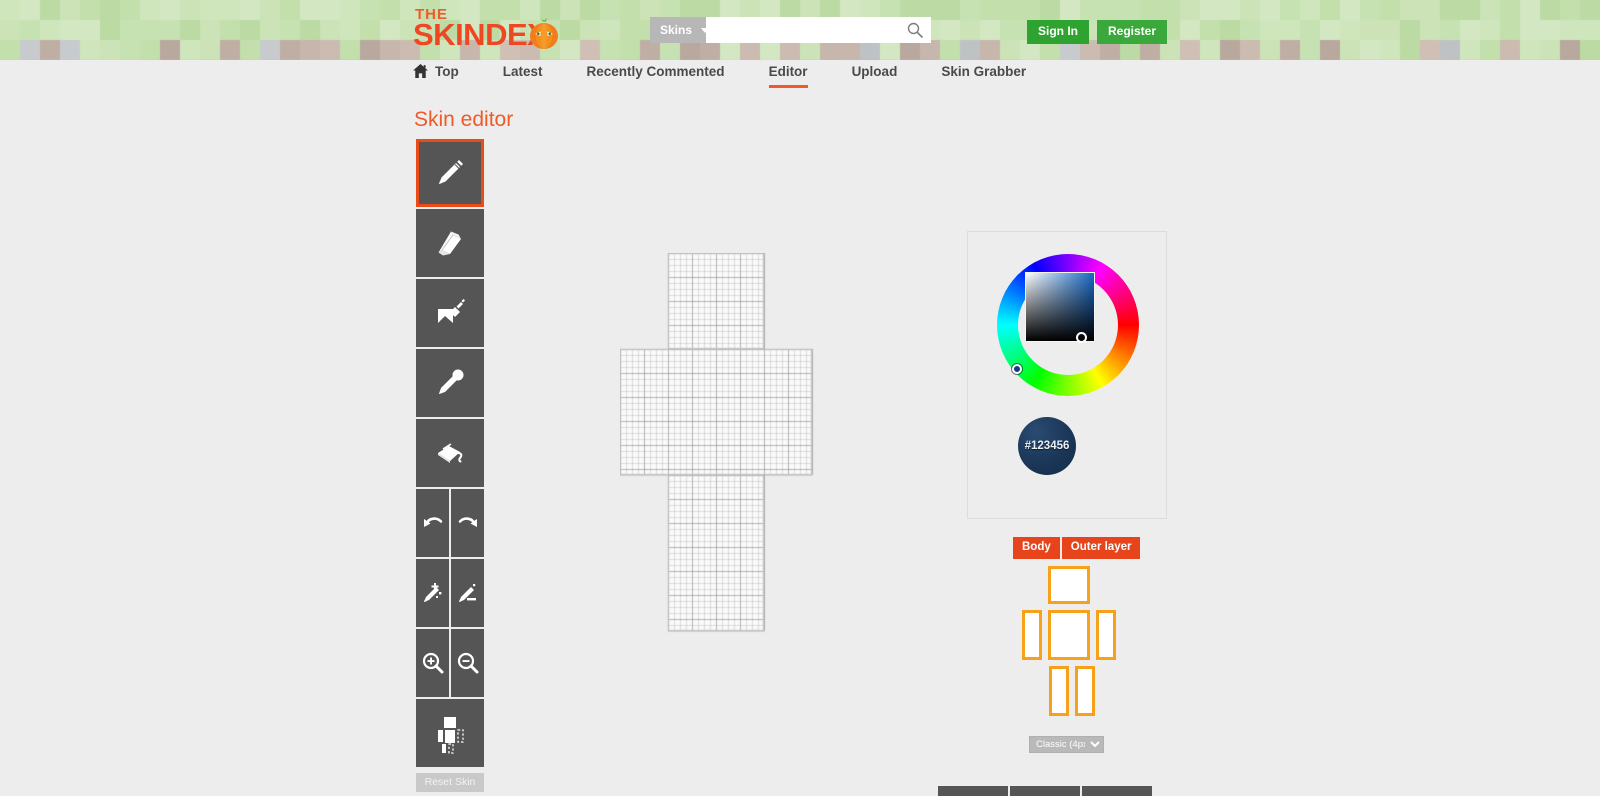 The height and width of the screenshot is (796, 1600). Describe the element at coordinates (915, 30) in the screenshot. I see `search-icon` at that location.